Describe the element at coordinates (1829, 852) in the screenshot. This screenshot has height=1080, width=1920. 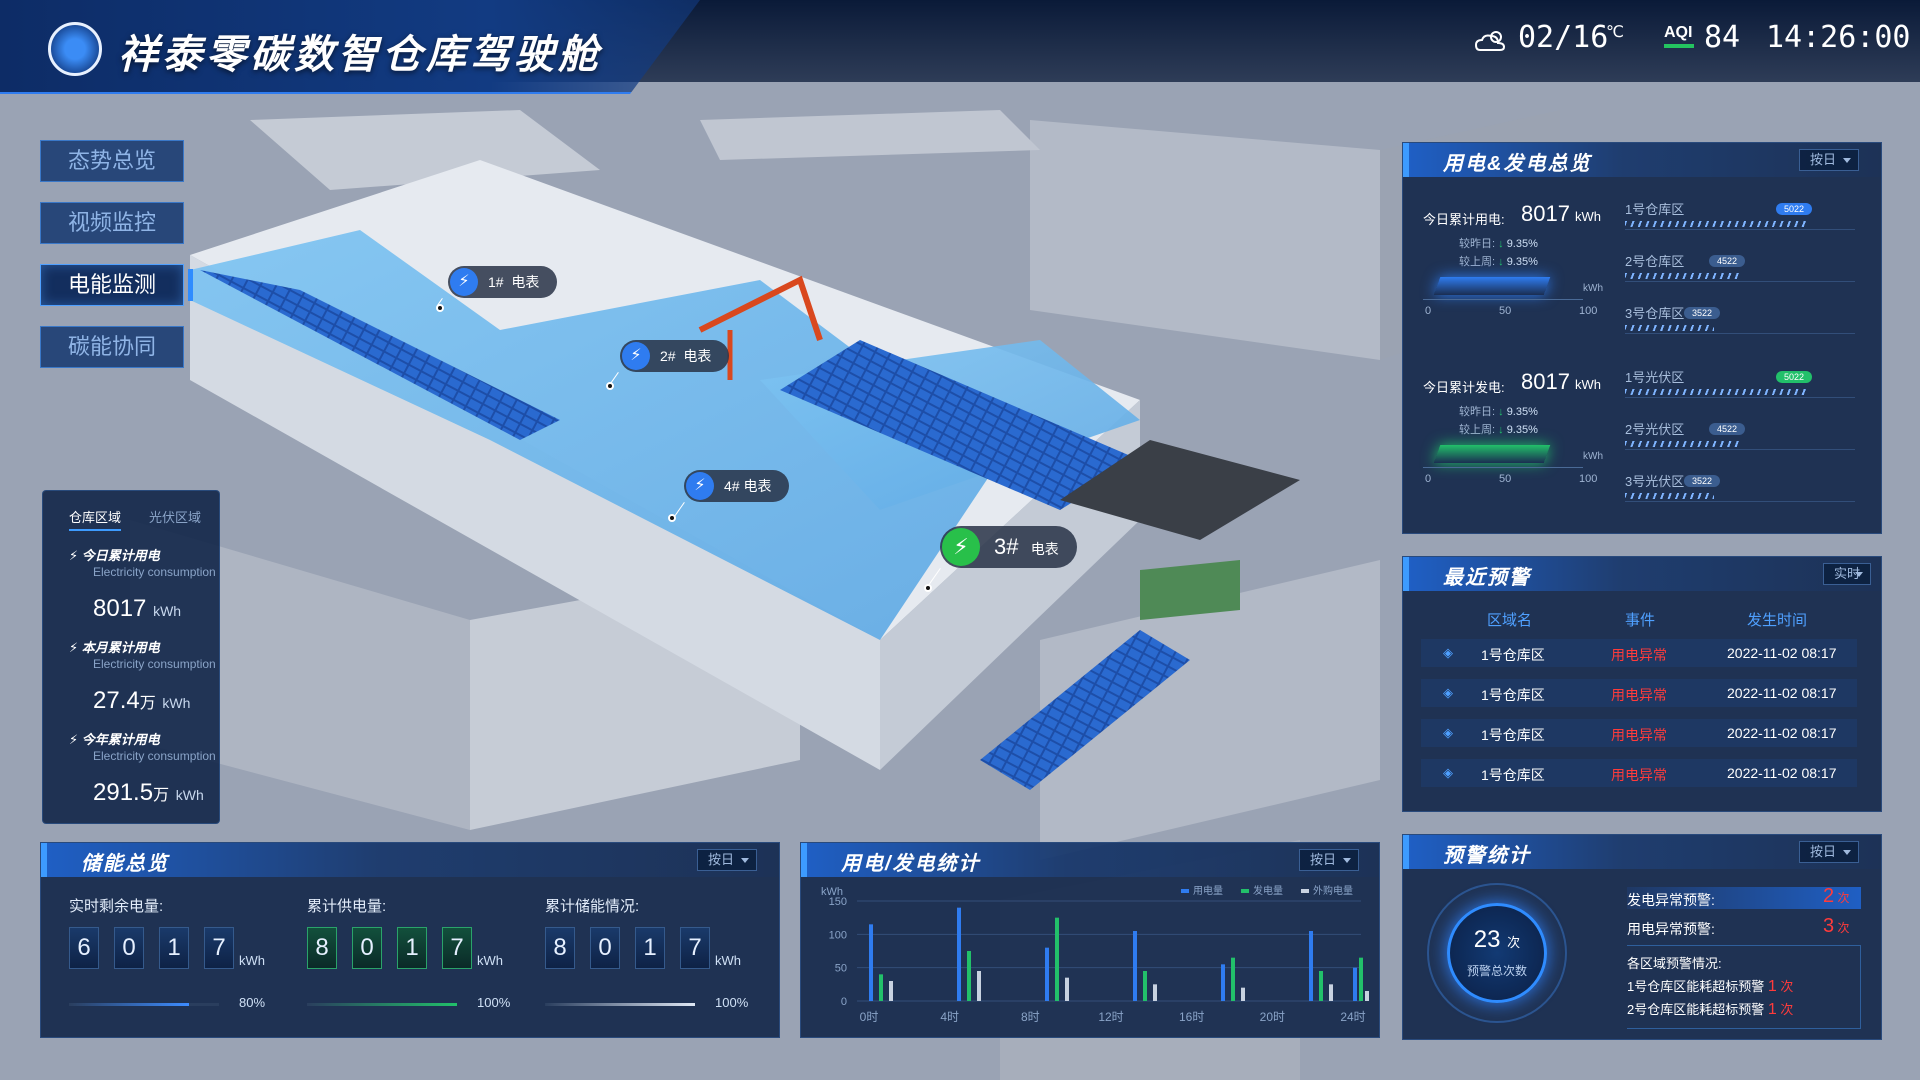
I see `alert-stats-select: 按日` at that location.